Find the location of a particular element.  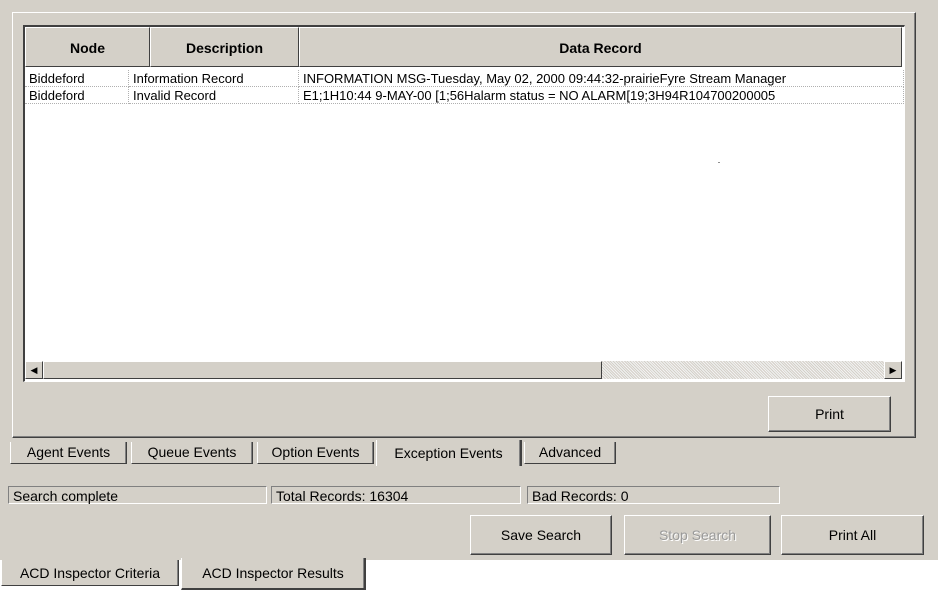

save-search-button: Save Search is located at coordinates (541, 535).